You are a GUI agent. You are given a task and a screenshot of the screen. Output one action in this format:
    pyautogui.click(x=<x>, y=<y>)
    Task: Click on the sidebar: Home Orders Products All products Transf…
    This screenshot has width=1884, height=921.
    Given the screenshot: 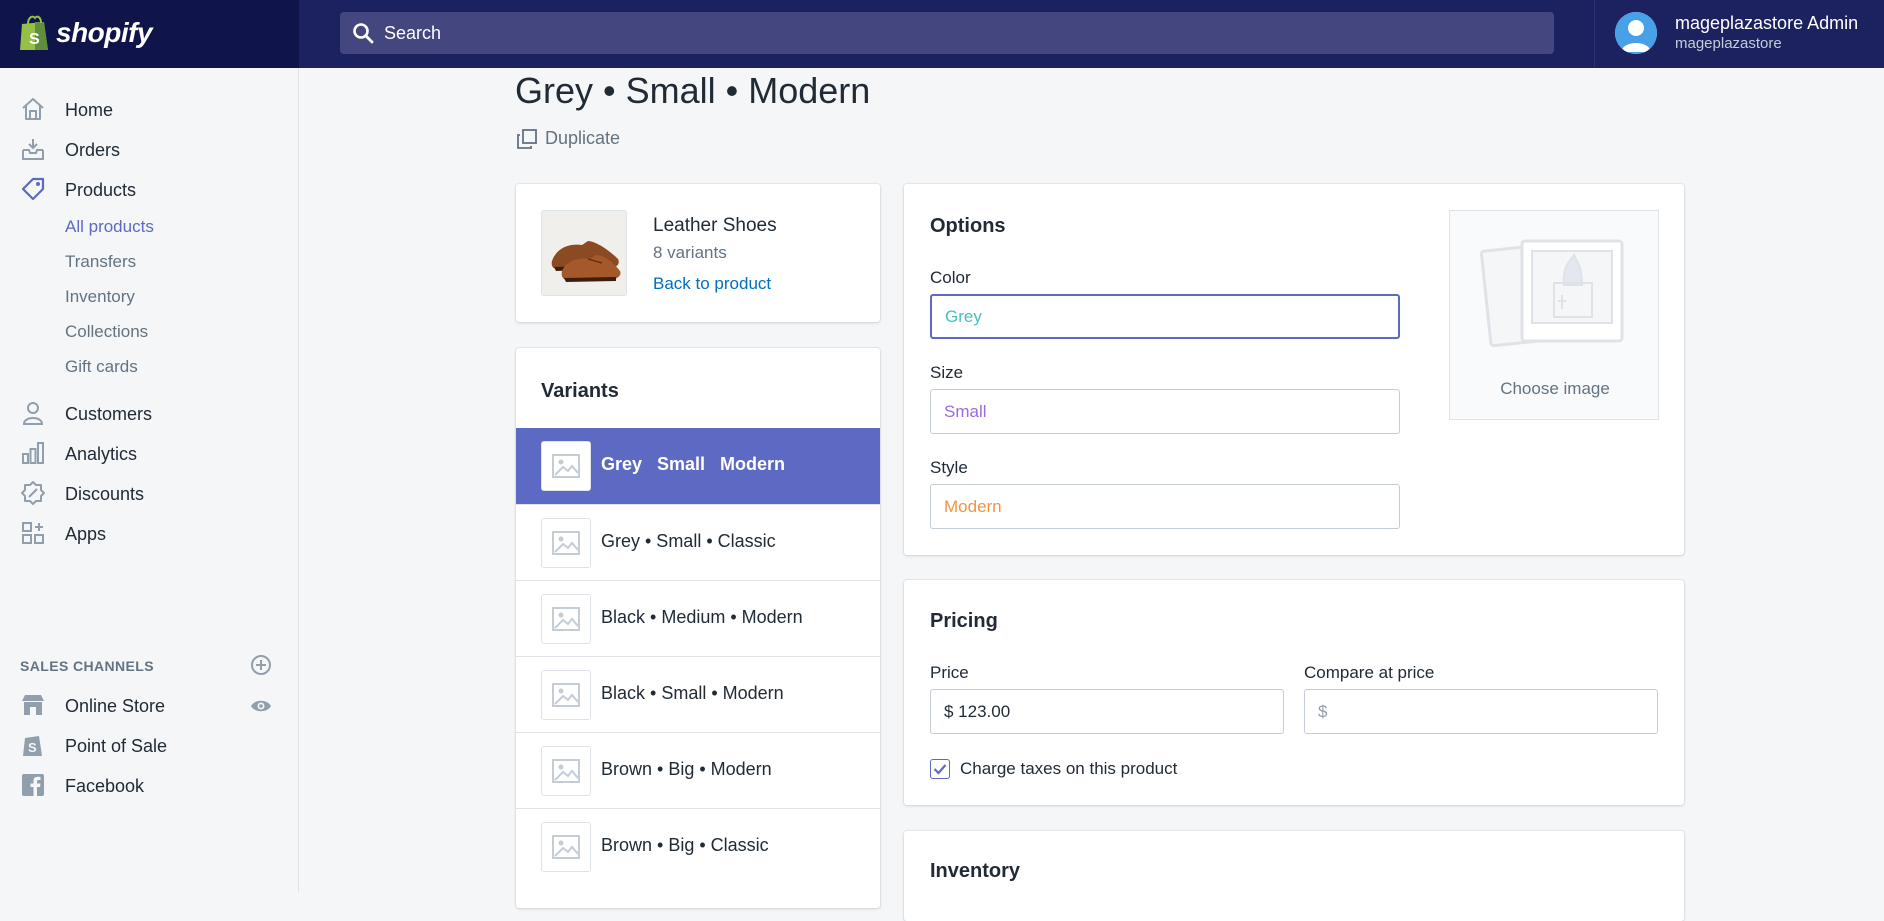 What is the action you would take?
    pyautogui.click(x=149, y=480)
    